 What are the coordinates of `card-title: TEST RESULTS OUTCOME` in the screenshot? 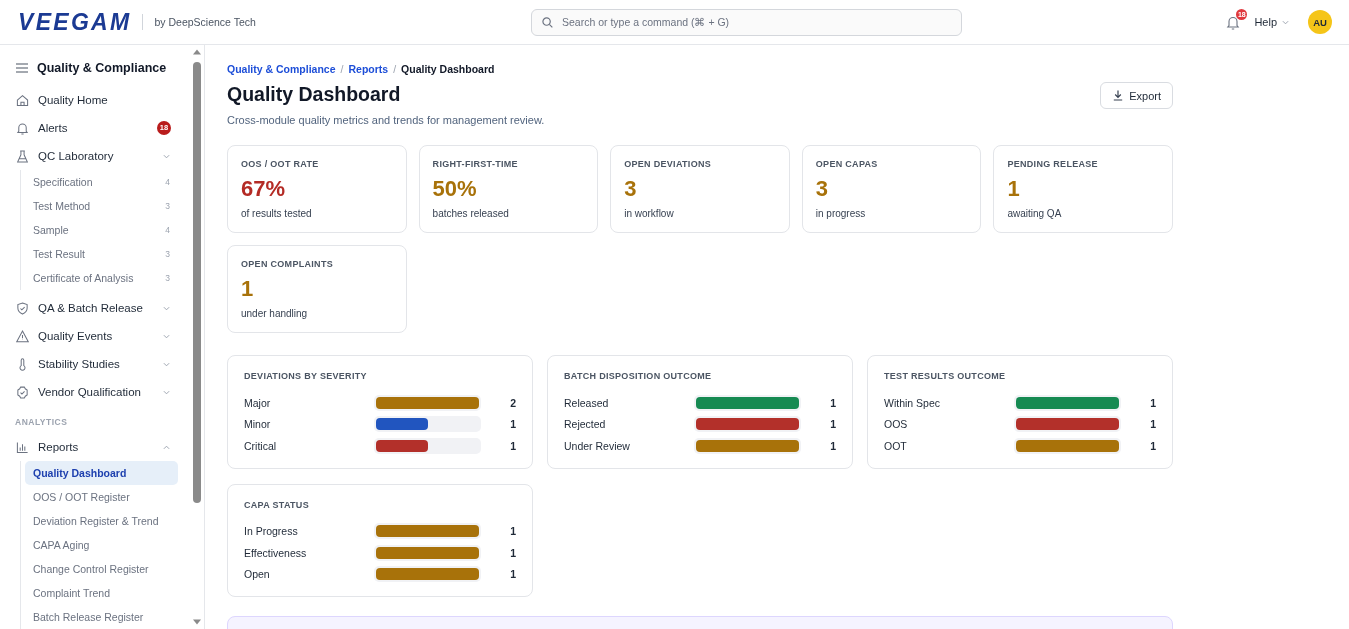 It's located at (945, 376).